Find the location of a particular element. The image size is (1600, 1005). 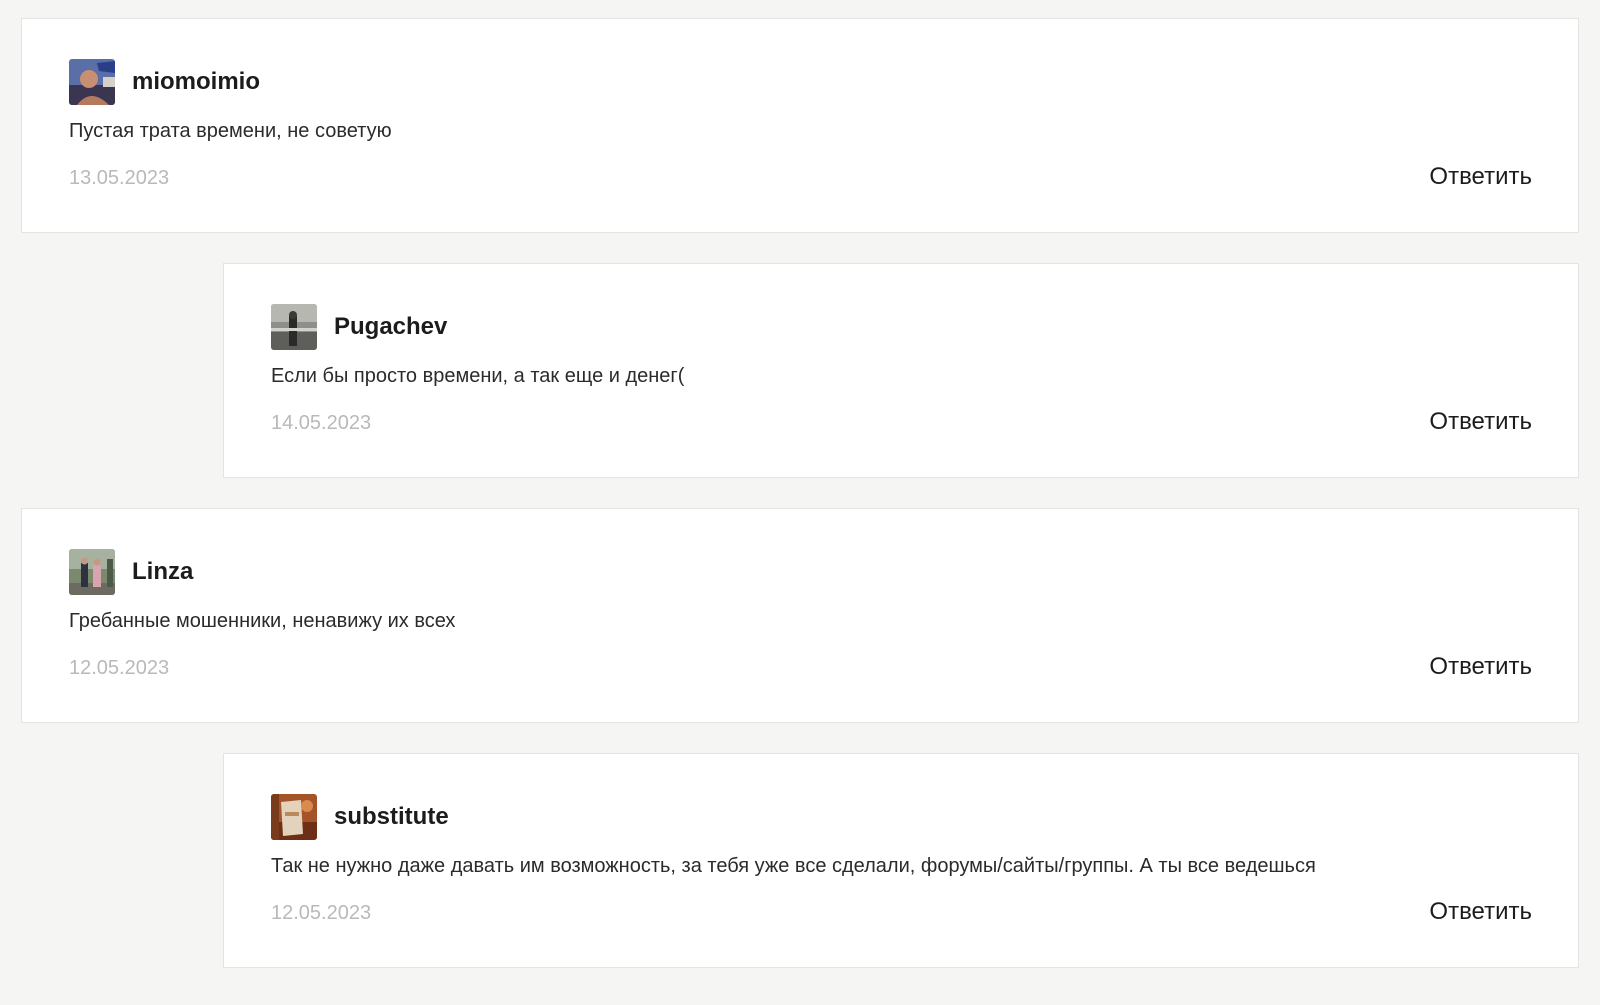

comment-header: Linza is located at coordinates (131, 572).